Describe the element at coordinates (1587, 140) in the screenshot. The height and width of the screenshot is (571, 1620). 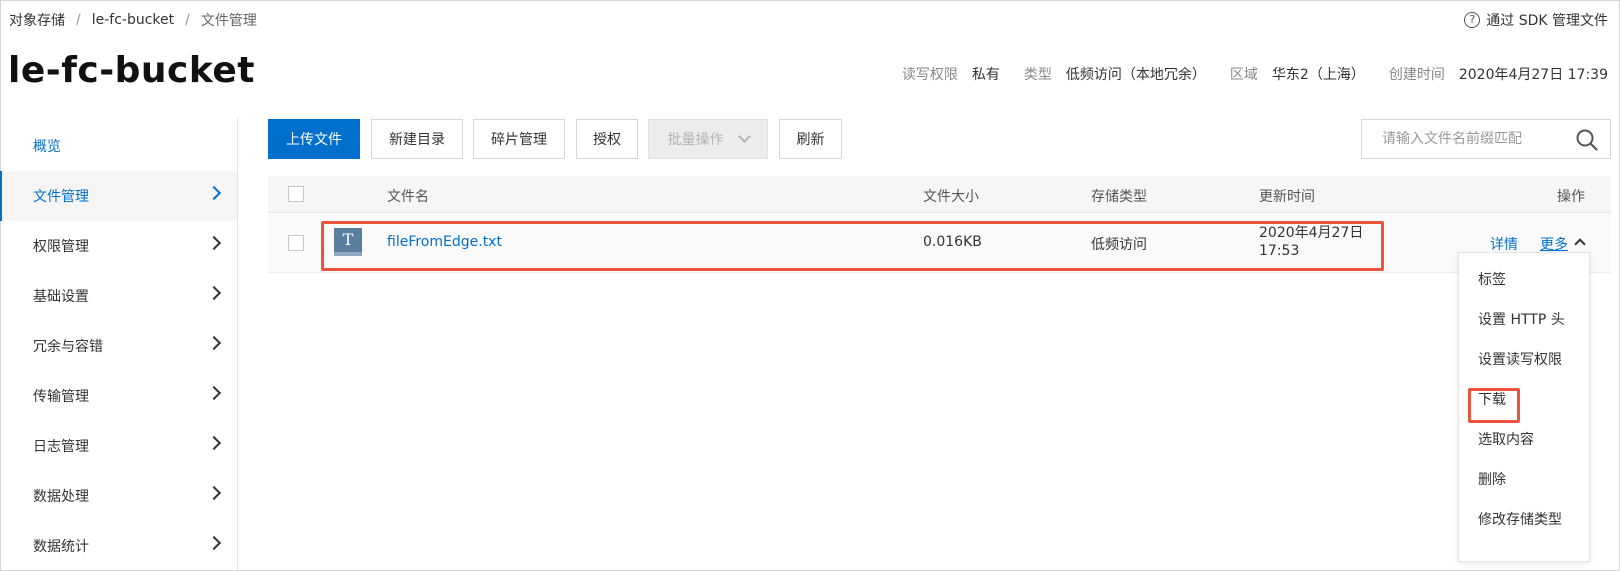
I see `search-icon` at that location.